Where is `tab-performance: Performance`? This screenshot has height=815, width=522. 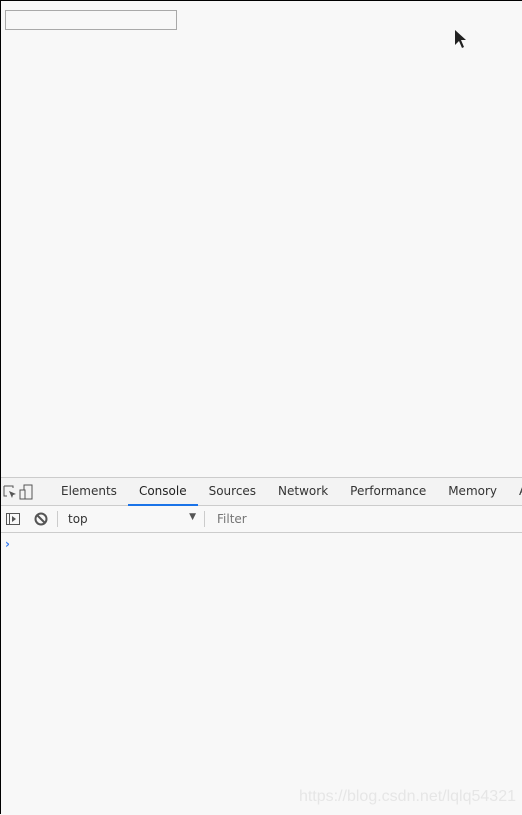 tab-performance: Performance is located at coordinates (388, 491).